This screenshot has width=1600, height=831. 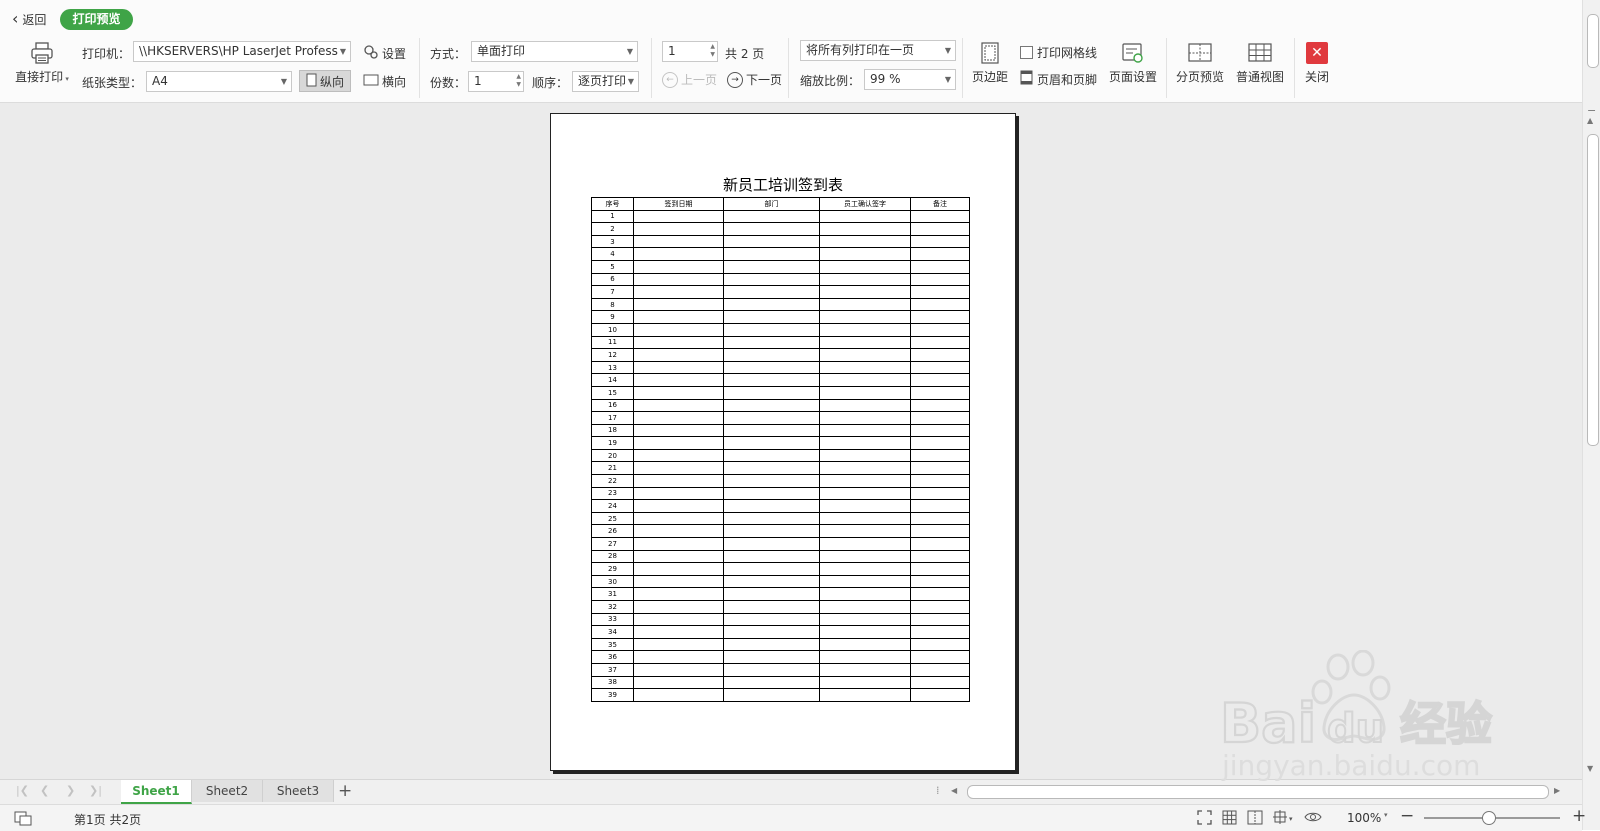 I want to click on printer-select: \\HKSERVERS\HP LaserJet Profess ▼, so click(x=242, y=51).